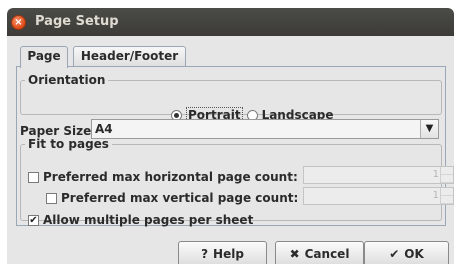  What do you see at coordinates (33, 177) in the screenshot?
I see `horizontal-count-checkbox` at bounding box center [33, 177].